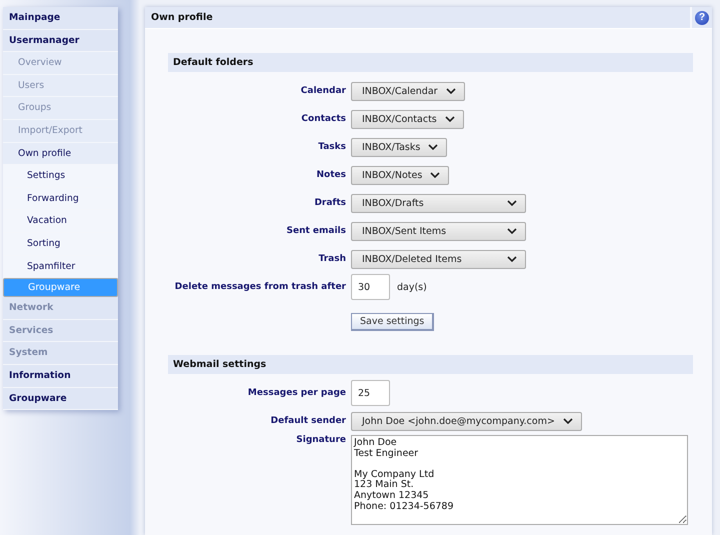 The image size is (720, 535). What do you see at coordinates (702, 17) in the screenshot?
I see `help-icon: ?` at bounding box center [702, 17].